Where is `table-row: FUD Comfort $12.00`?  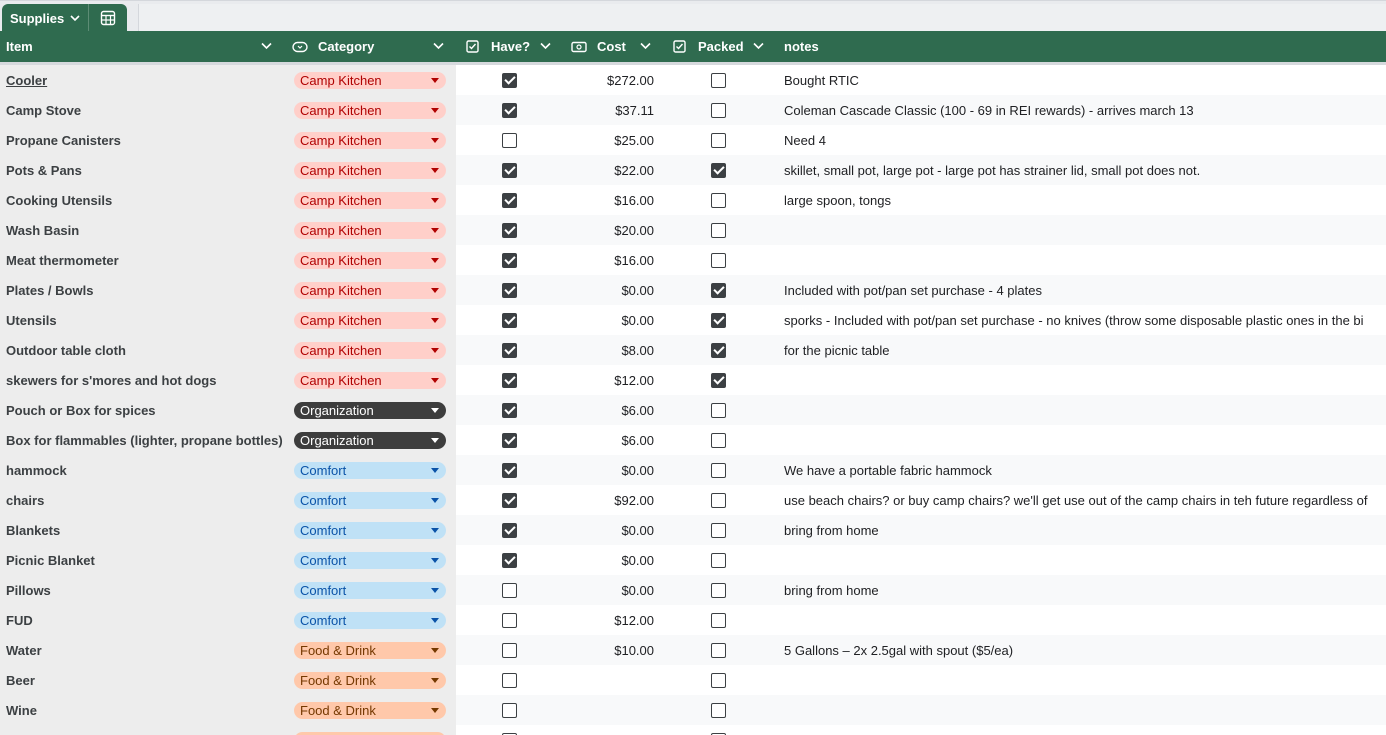
table-row: FUD Comfort $12.00 is located at coordinates (693, 620).